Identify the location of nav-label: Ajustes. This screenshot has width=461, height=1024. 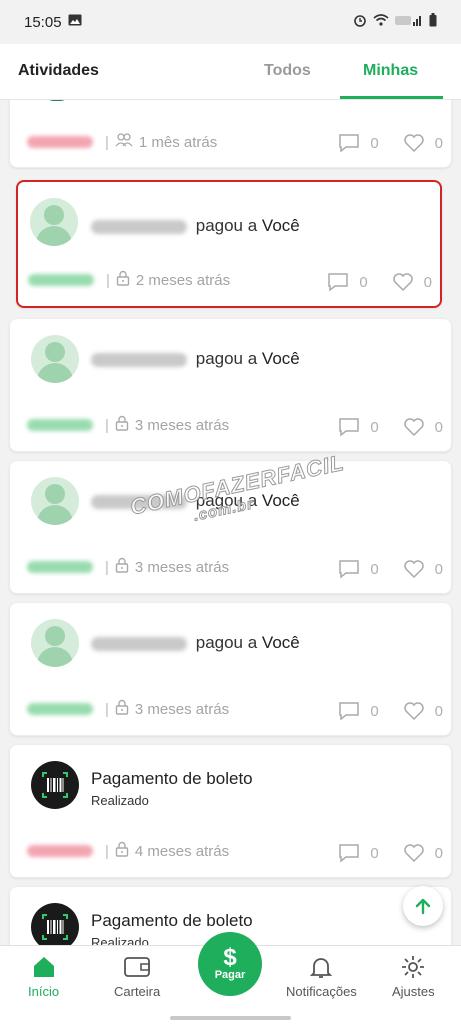
(413, 991).